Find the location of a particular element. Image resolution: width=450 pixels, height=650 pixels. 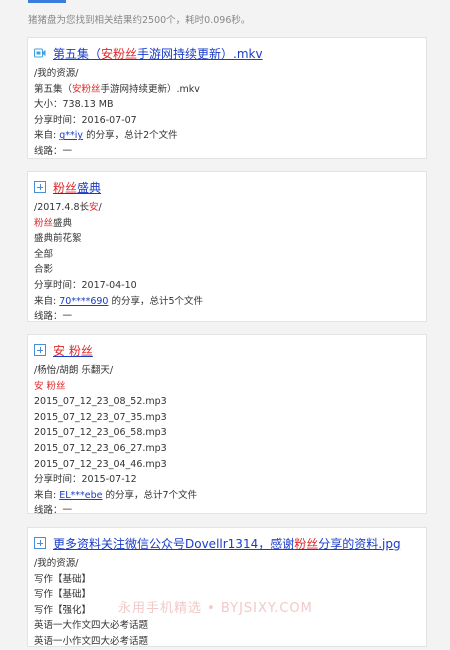

file-entry: 全部 is located at coordinates (44, 254).